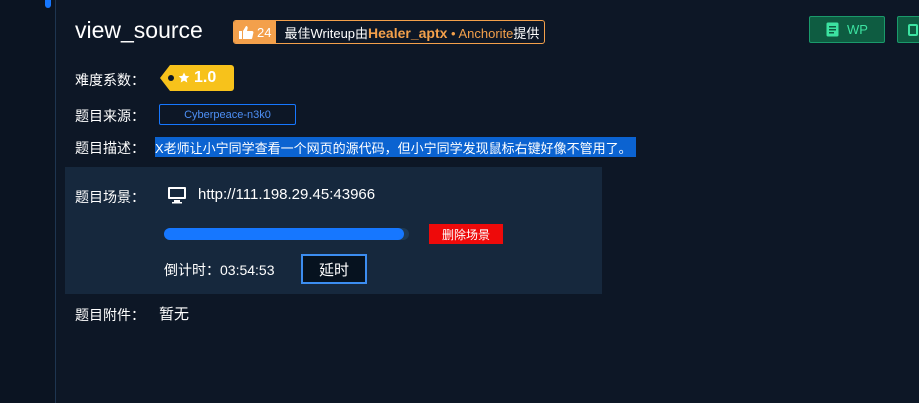 Image resolution: width=919 pixels, height=403 pixels. I want to click on difficulty-value-wrap: 1.0, so click(197, 78).